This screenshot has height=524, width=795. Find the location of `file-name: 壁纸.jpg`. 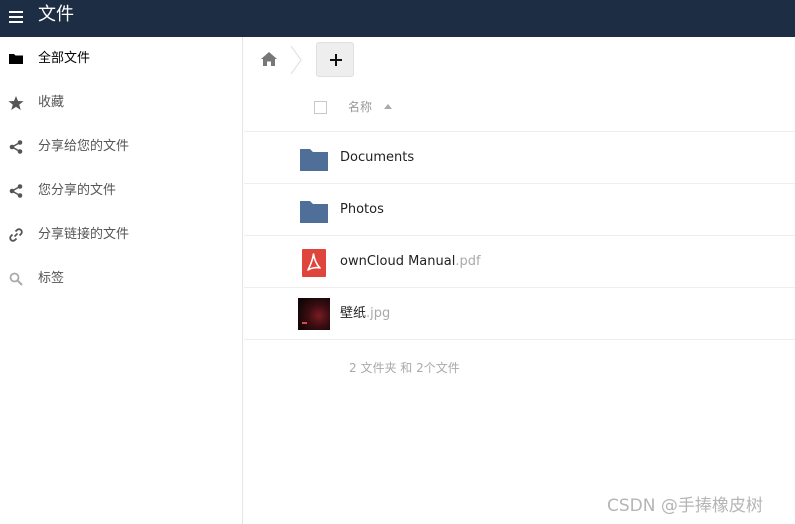

file-name: 壁纸.jpg is located at coordinates (365, 314).